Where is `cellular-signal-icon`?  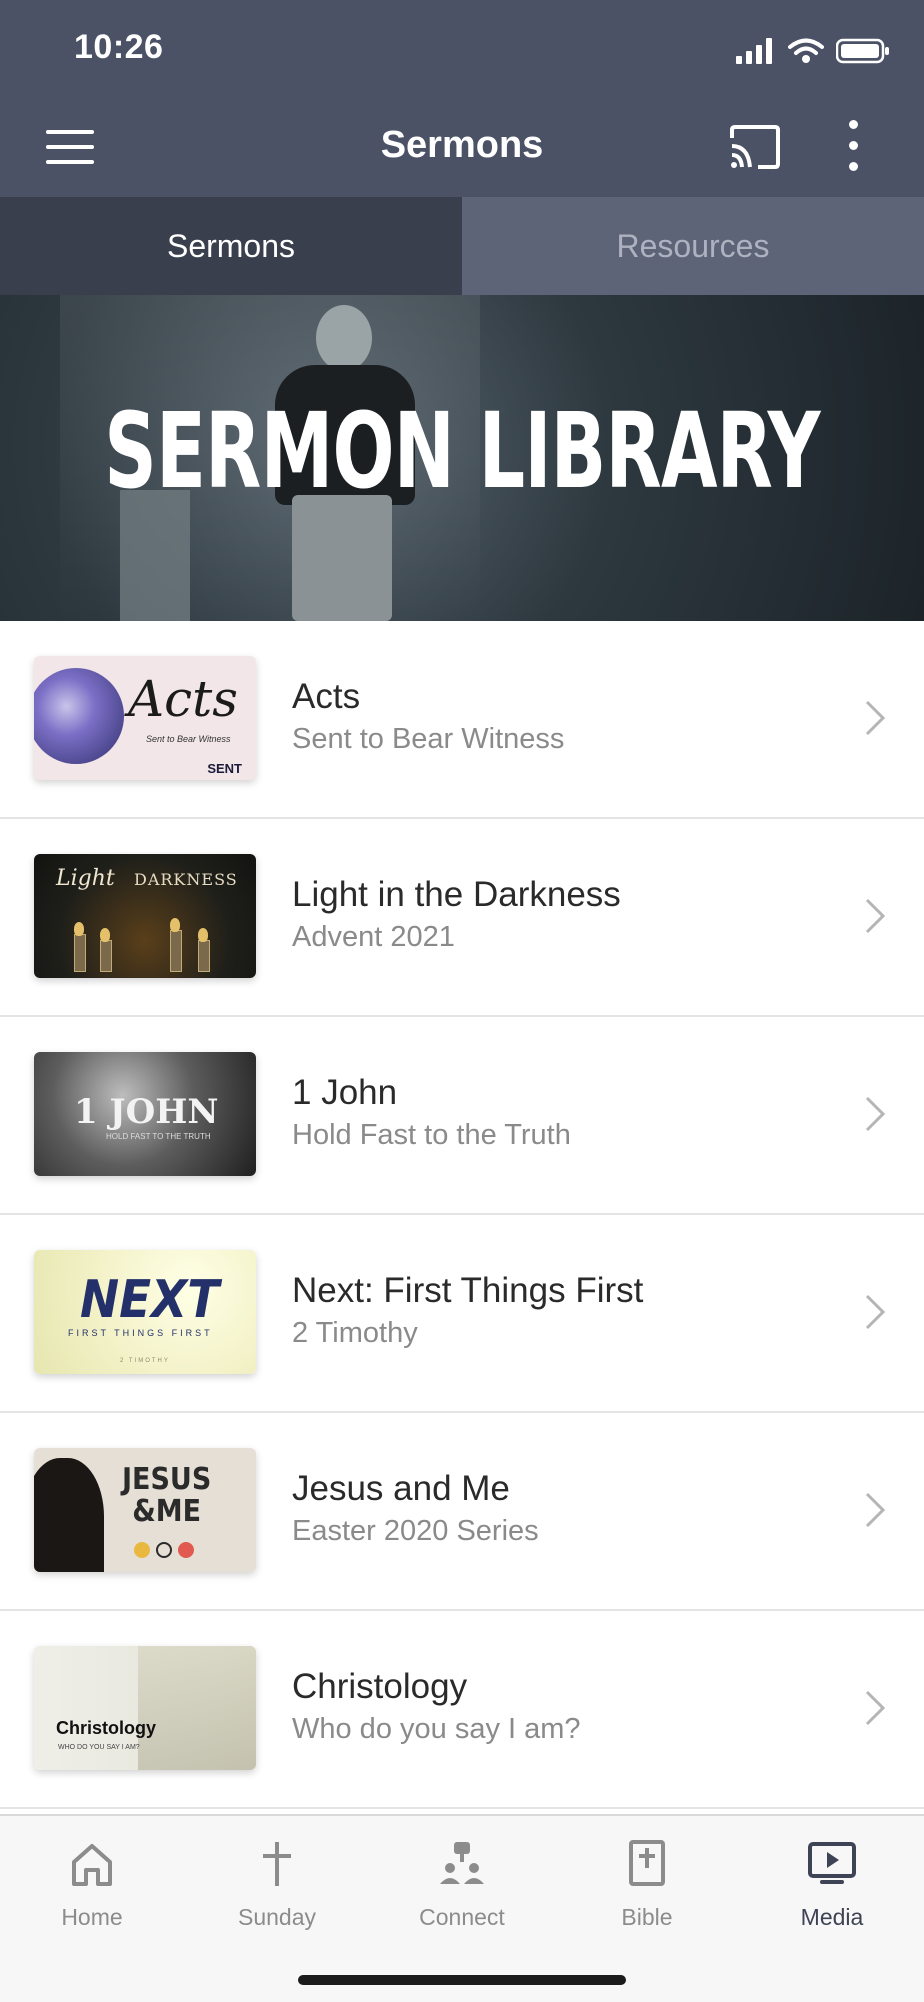 cellular-signal-icon is located at coordinates (754, 51).